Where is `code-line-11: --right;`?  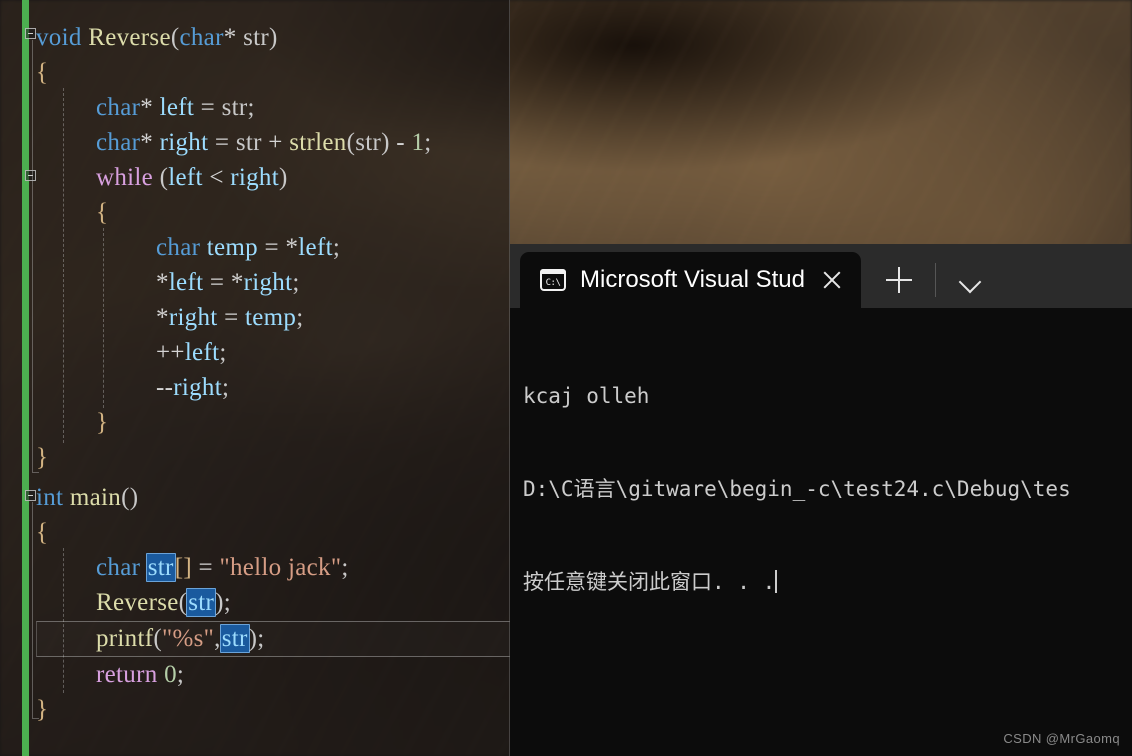 code-line-11: --right; is located at coordinates (192, 387).